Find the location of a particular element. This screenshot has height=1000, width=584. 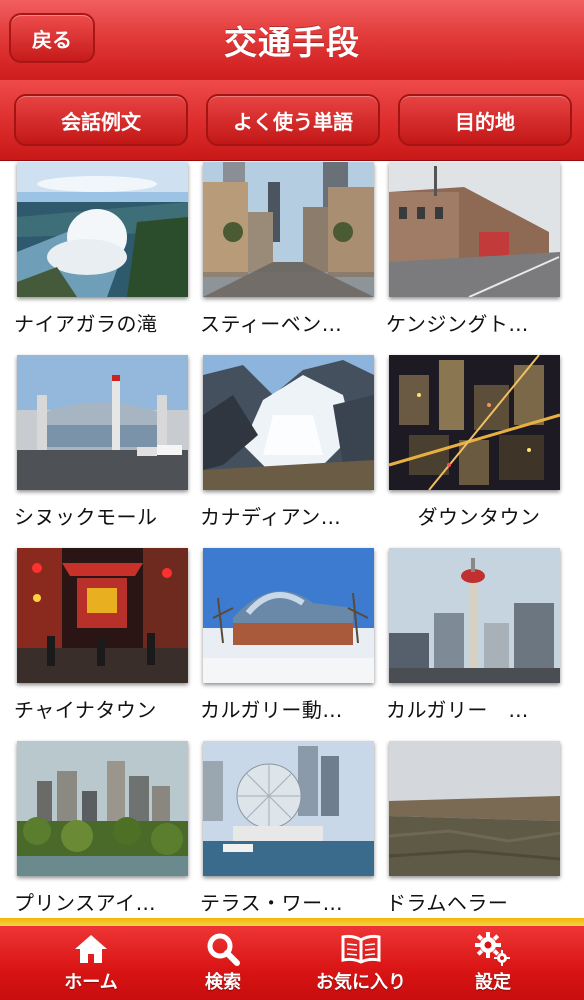

conversation-examples-button: 会話例文 is located at coordinates (101, 120).